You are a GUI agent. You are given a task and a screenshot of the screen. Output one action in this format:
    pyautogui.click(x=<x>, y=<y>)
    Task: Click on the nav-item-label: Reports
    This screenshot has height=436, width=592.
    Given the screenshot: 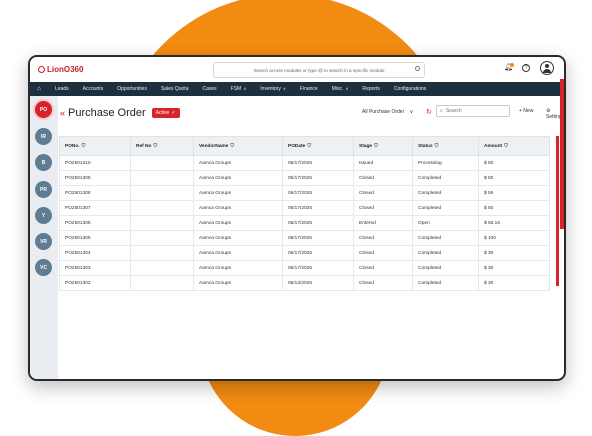 What is the action you would take?
    pyautogui.click(x=371, y=89)
    